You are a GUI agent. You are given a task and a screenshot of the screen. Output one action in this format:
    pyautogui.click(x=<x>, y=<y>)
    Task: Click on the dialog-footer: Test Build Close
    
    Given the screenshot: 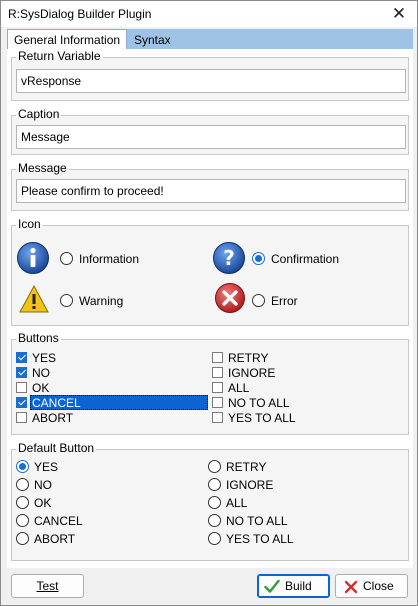 What is the action you would take?
    pyautogui.click(x=209, y=586)
    